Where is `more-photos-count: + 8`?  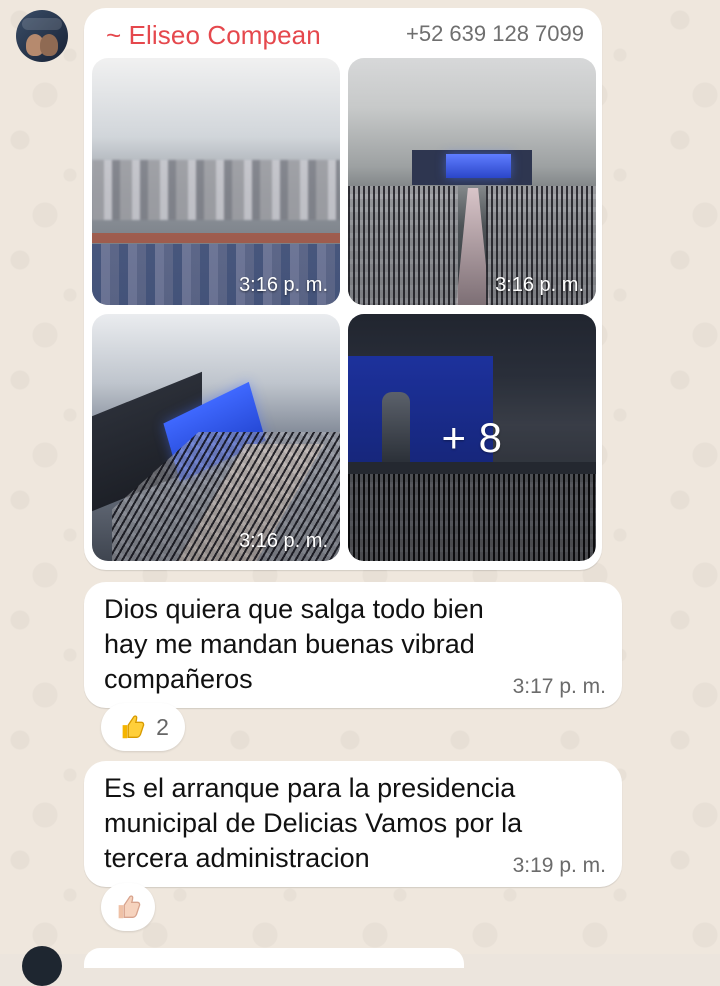 more-photos-count: + 8 is located at coordinates (472, 437).